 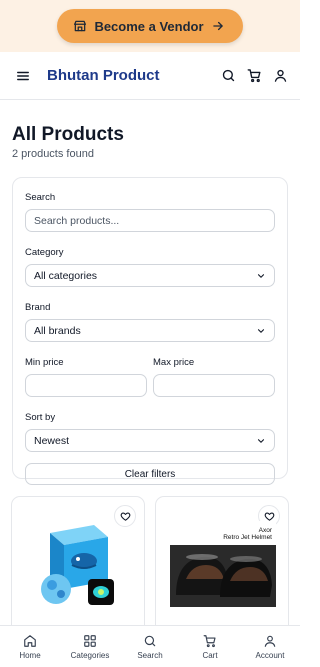 What do you see at coordinates (210, 655) in the screenshot?
I see `tab-cart-label: Cart` at bounding box center [210, 655].